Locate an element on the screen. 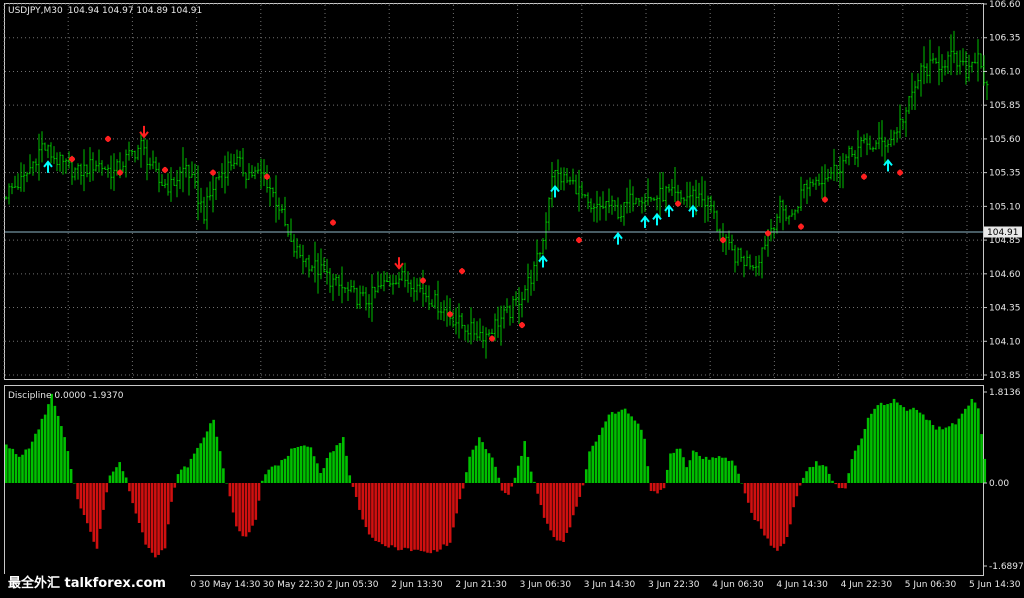 This screenshot has width=1024, height=598. y-tick-label: 106.10 is located at coordinates (1005, 72).